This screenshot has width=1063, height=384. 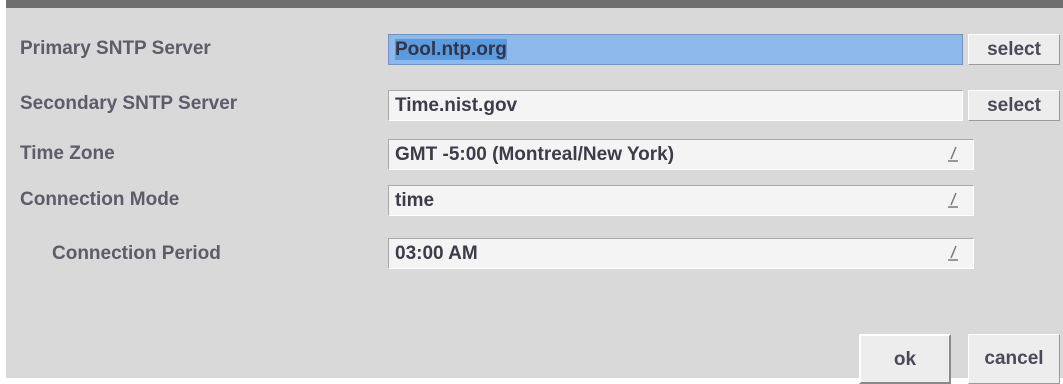 What do you see at coordinates (535, 154) in the screenshot?
I see `time-zone-value: GMT -5:00 (Montreal/New York)` at bounding box center [535, 154].